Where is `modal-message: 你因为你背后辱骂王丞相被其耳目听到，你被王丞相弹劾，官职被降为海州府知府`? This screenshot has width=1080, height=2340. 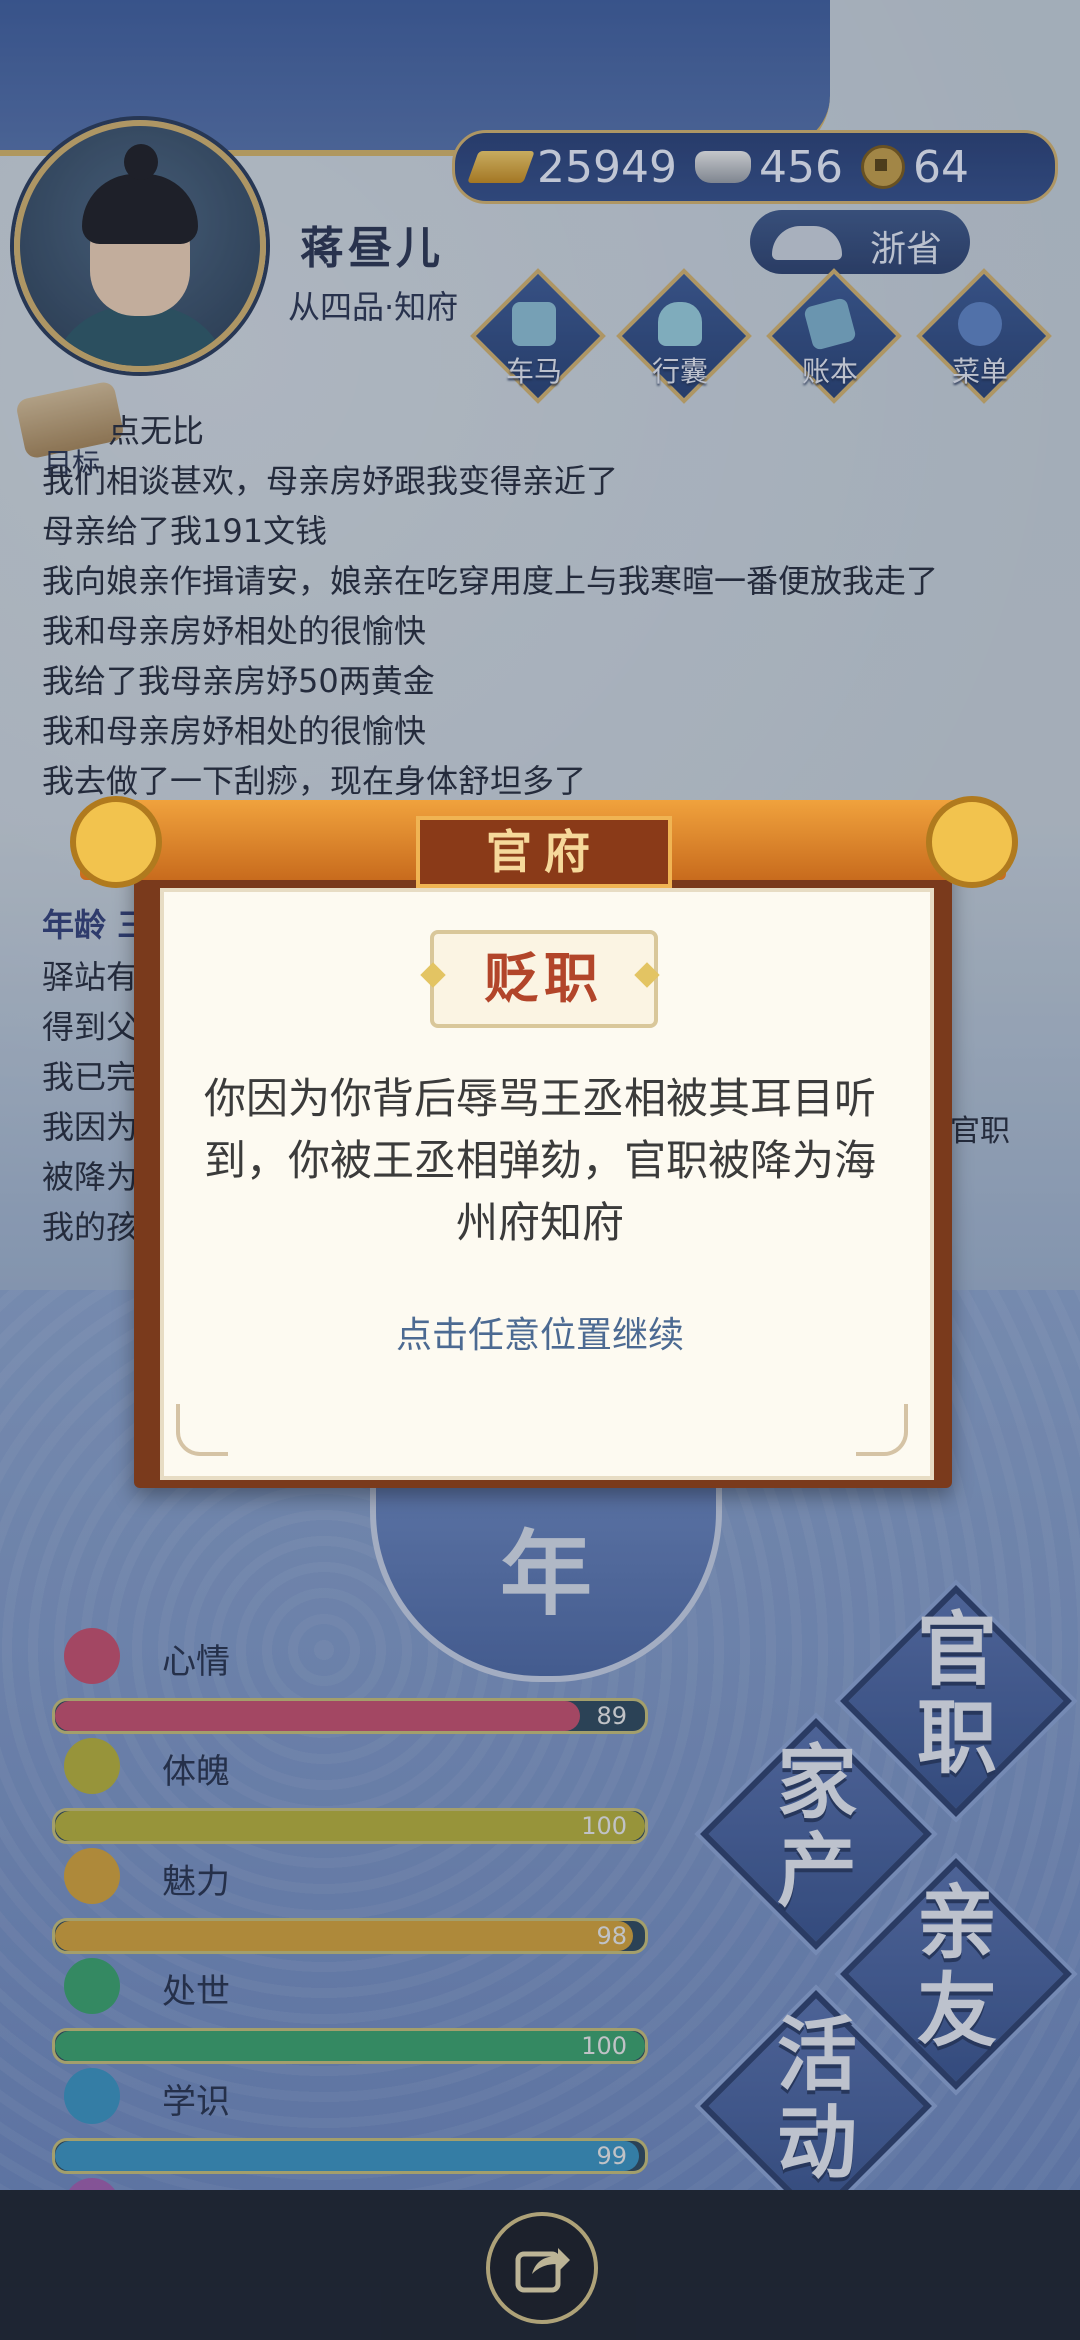 modal-message: 你因为你背后辱骂王丞相被其耳目听到，你被王丞相弹劾，官职被降为海州府知府 is located at coordinates (539, 1160).